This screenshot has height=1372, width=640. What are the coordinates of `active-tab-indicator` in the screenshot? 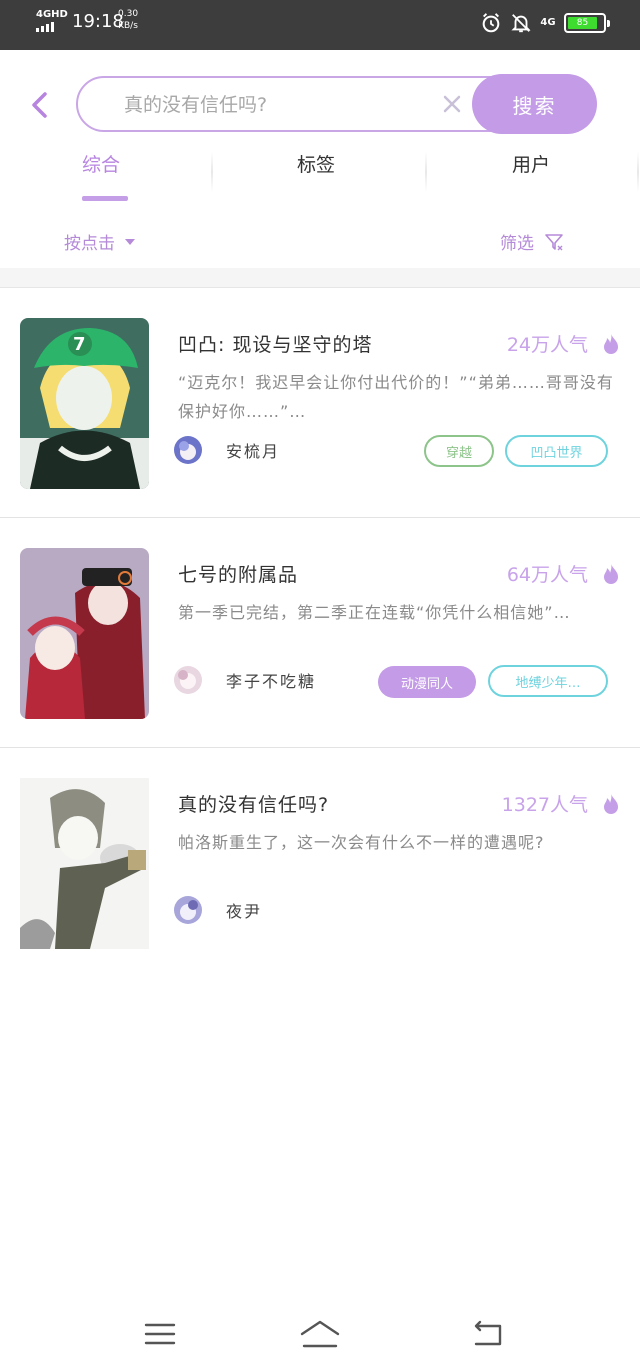 It's located at (105, 198).